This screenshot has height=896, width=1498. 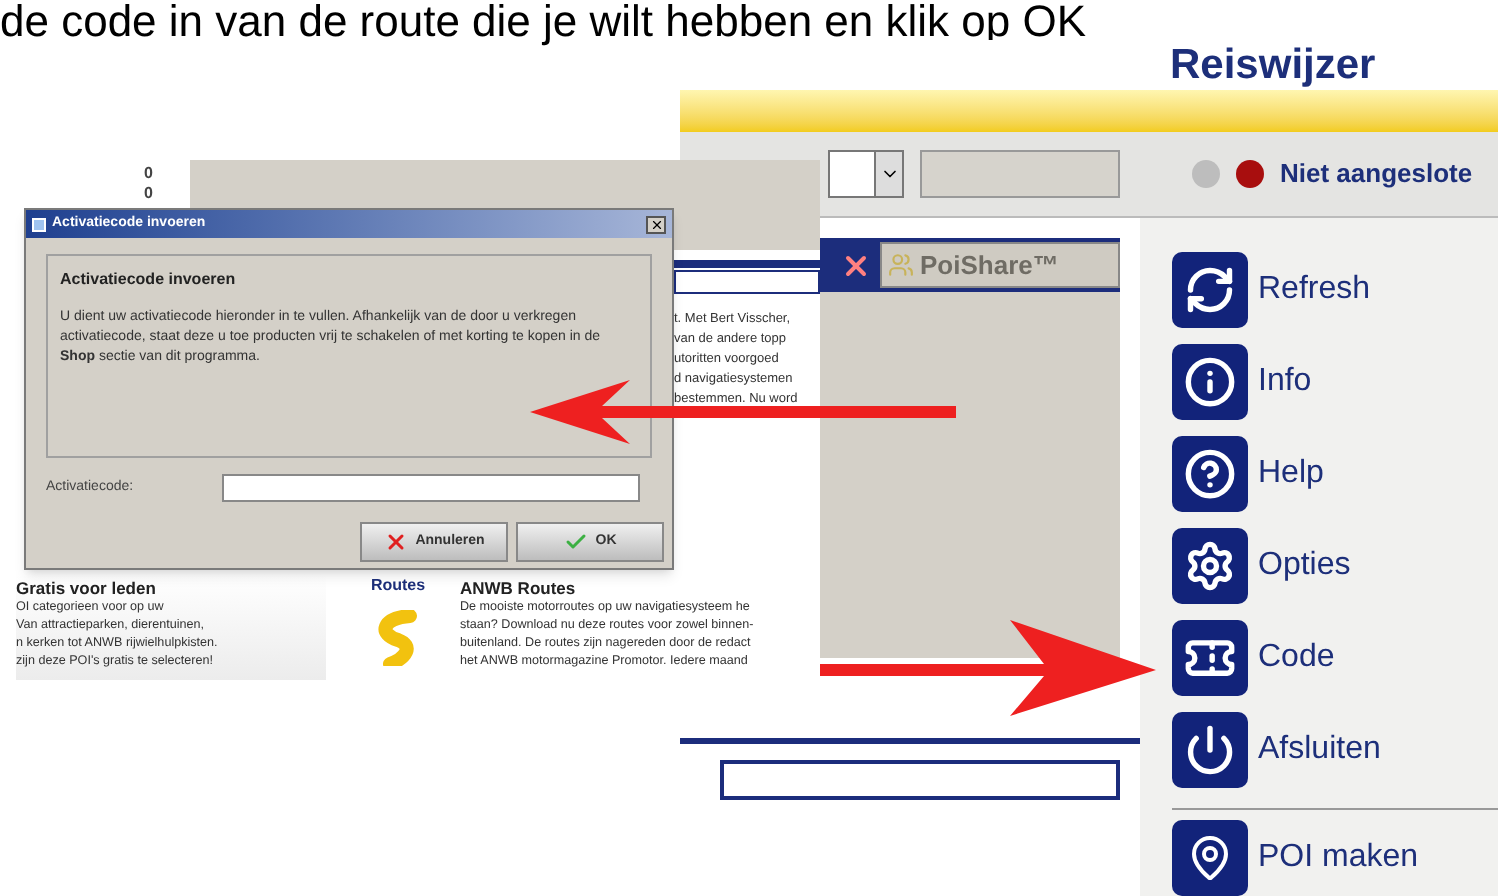 What do you see at coordinates (1335, 382) in the screenshot?
I see `menu-item: Info` at bounding box center [1335, 382].